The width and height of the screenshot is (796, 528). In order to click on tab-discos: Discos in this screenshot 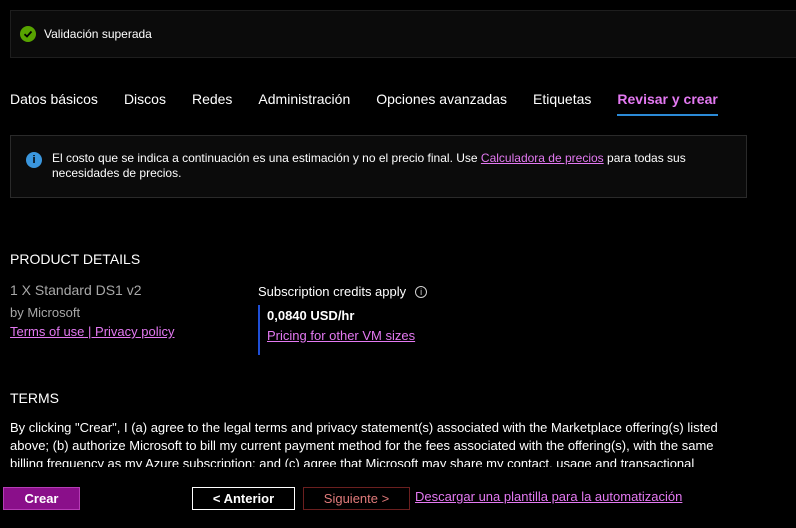, I will do `click(145, 102)`.